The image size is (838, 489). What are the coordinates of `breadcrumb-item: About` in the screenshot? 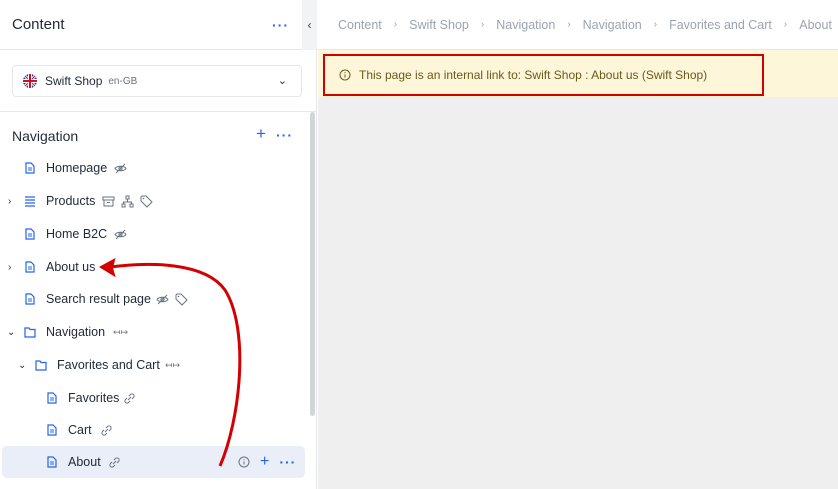 It's located at (815, 25).